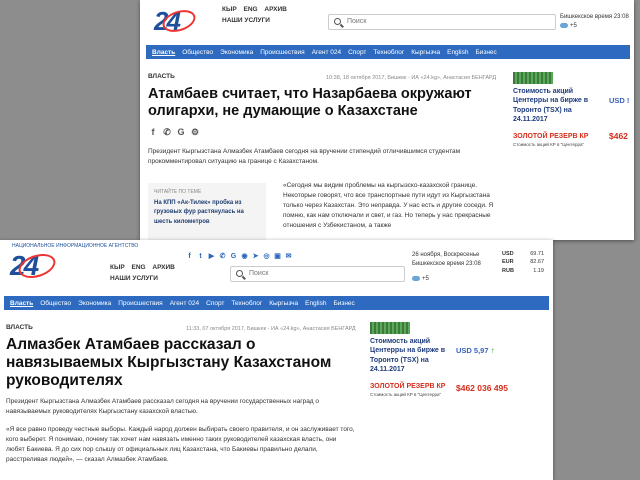  I want to click on rate-eur-value: 82.67, so click(537, 262).